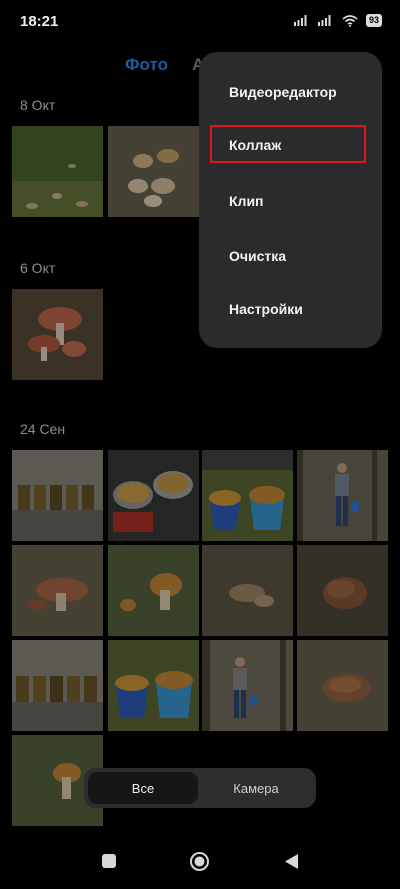 This screenshot has height=889, width=400. What do you see at coordinates (143, 788) in the screenshot?
I see `filter-all-button: Все` at bounding box center [143, 788].